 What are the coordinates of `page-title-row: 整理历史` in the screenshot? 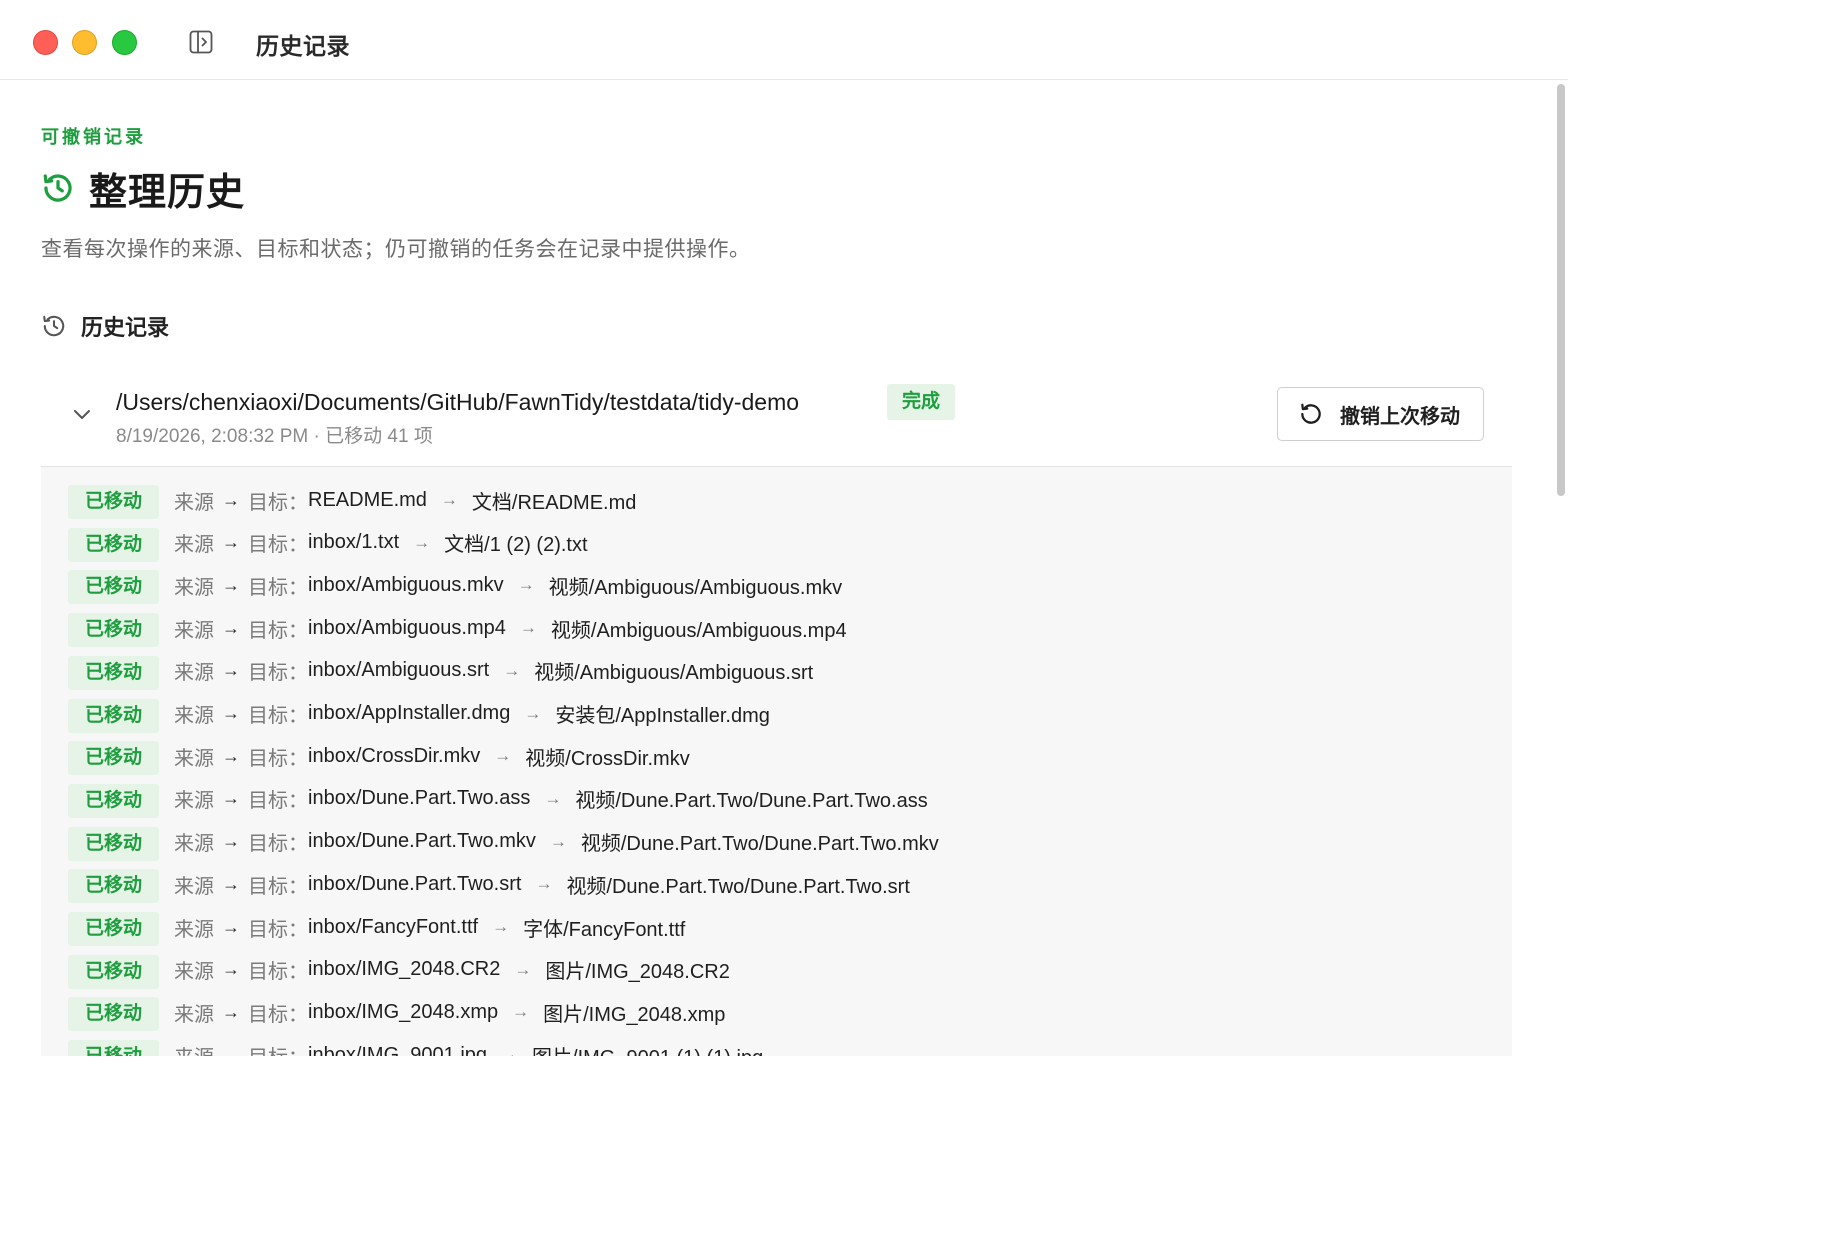 It's located at (143, 188).